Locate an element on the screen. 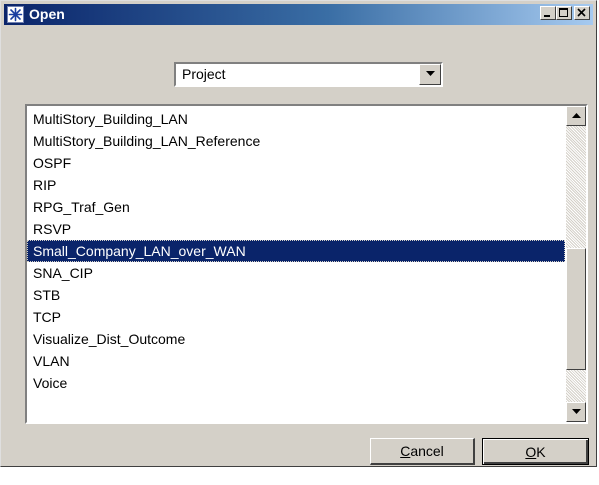 The height and width of the screenshot is (485, 599). cancel-button: Cancel is located at coordinates (422, 451).